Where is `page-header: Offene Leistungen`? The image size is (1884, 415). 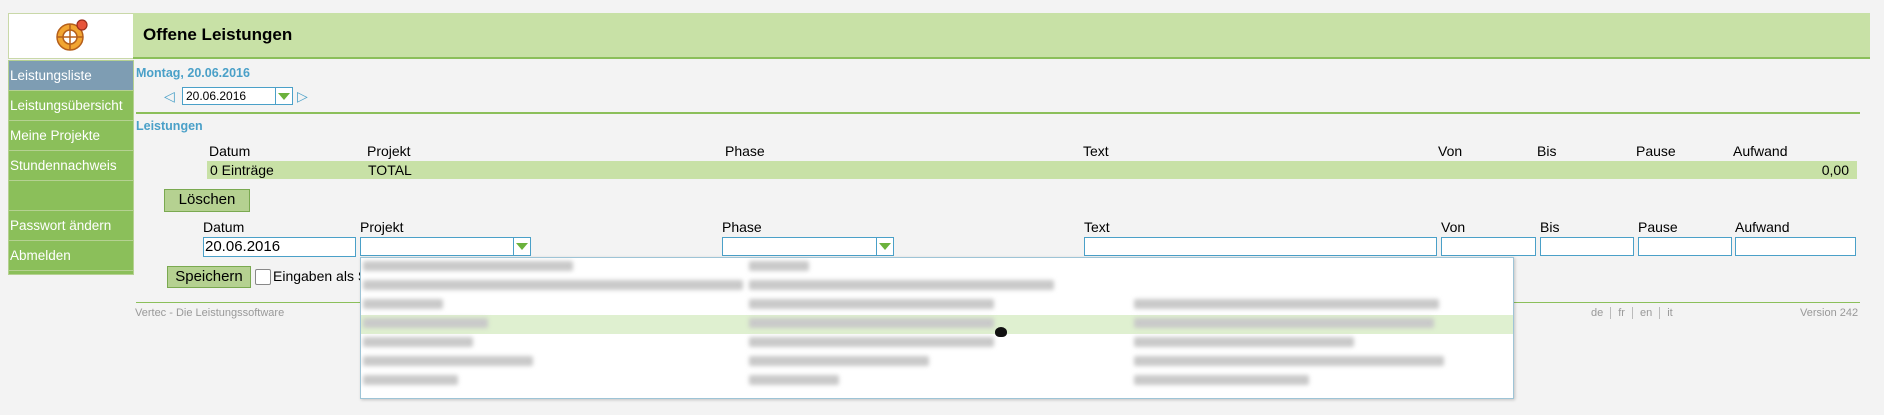 page-header: Offene Leistungen is located at coordinates (1001, 36).